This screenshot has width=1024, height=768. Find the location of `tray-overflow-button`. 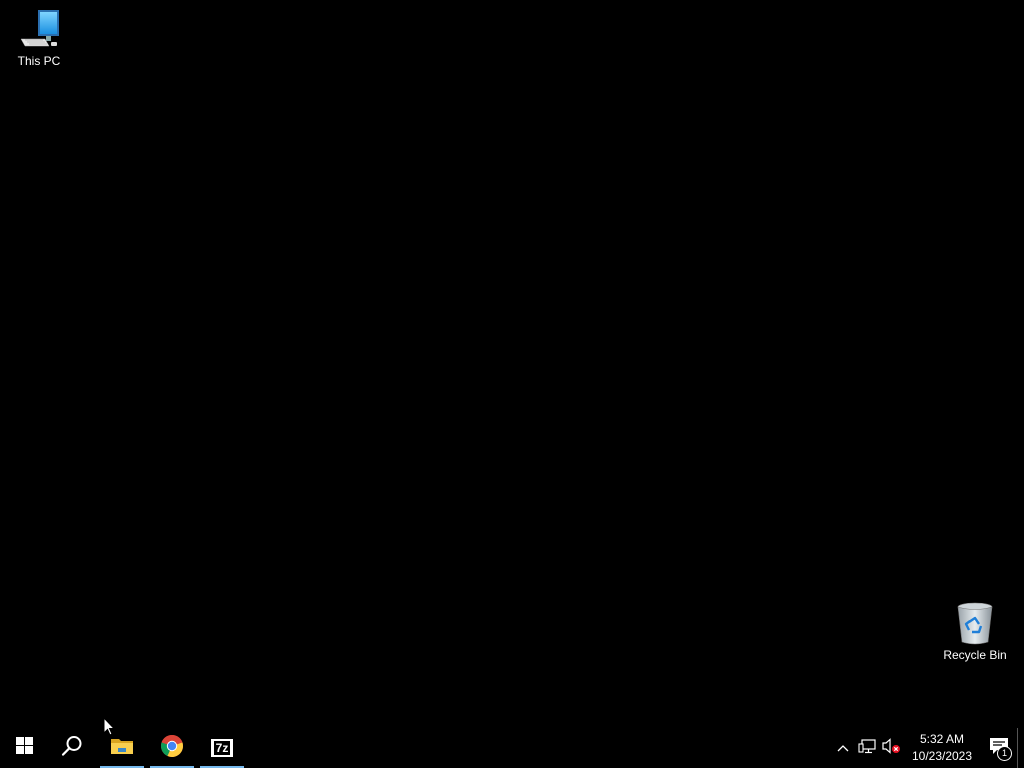

tray-overflow-button is located at coordinates (843, 748).